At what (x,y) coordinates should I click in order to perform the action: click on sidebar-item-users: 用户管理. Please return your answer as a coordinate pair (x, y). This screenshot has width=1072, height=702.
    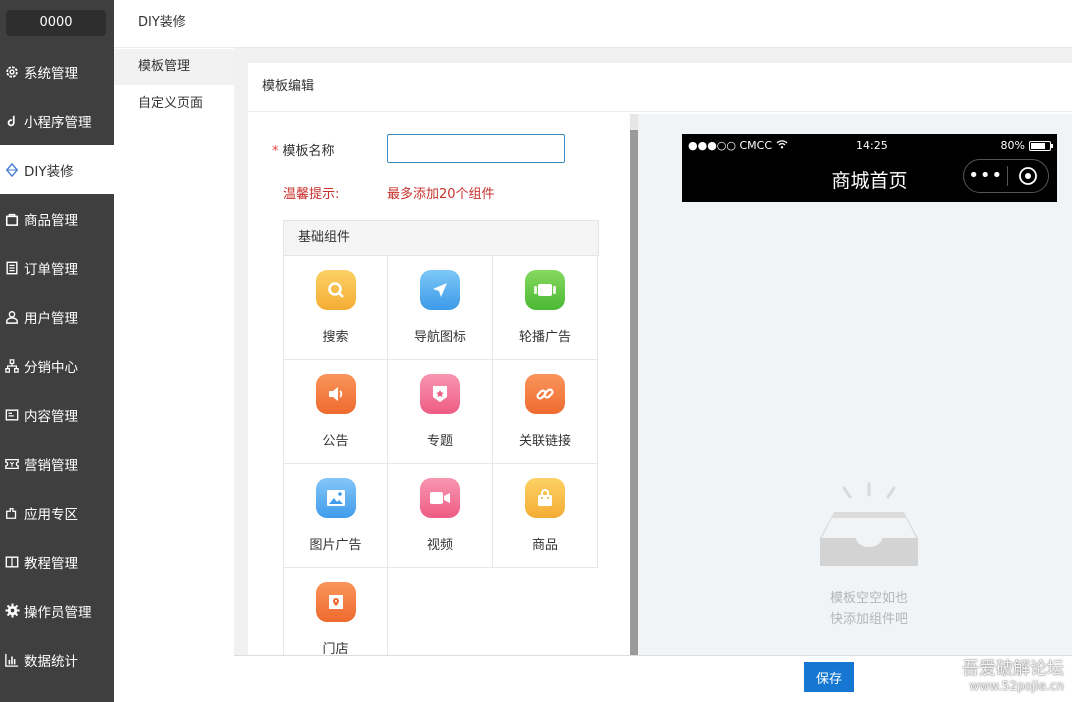
    Looking at the image, I should click on (57, 316).